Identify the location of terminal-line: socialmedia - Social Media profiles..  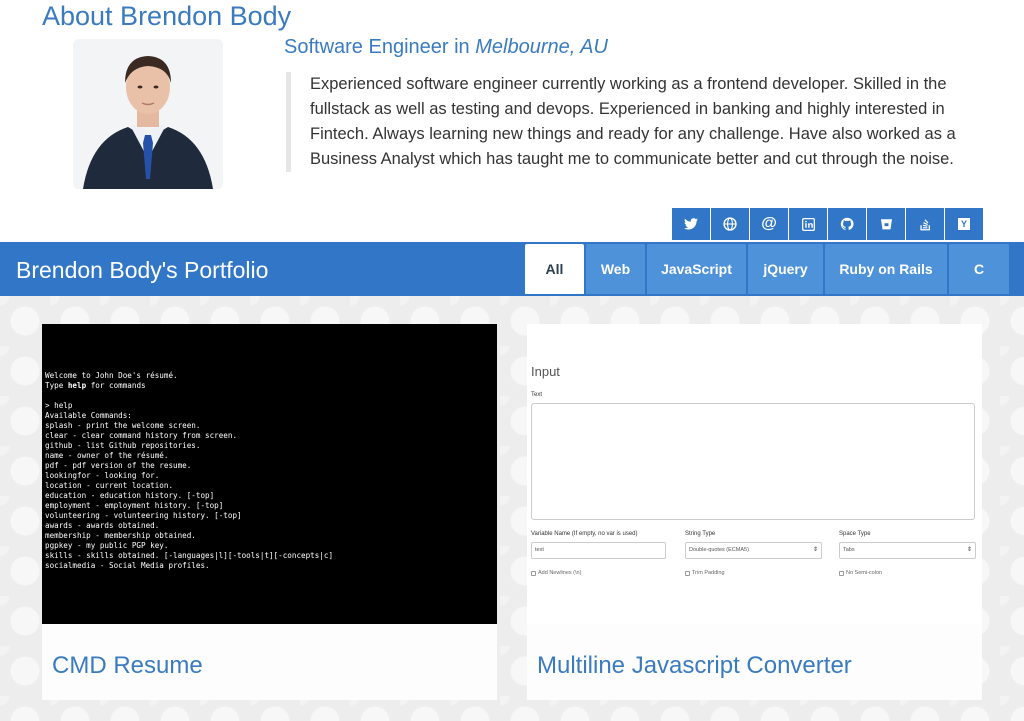
(127, 565).